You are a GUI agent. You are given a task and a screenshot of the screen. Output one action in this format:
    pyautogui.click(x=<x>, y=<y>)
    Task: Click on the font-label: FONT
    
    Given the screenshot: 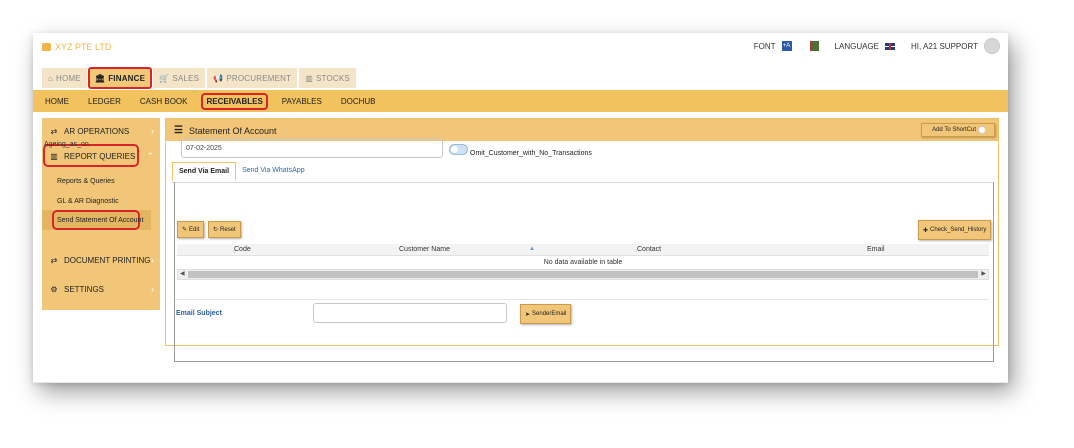 What is the action you would take?
    pyautogui.click(x=764, y=46)
    